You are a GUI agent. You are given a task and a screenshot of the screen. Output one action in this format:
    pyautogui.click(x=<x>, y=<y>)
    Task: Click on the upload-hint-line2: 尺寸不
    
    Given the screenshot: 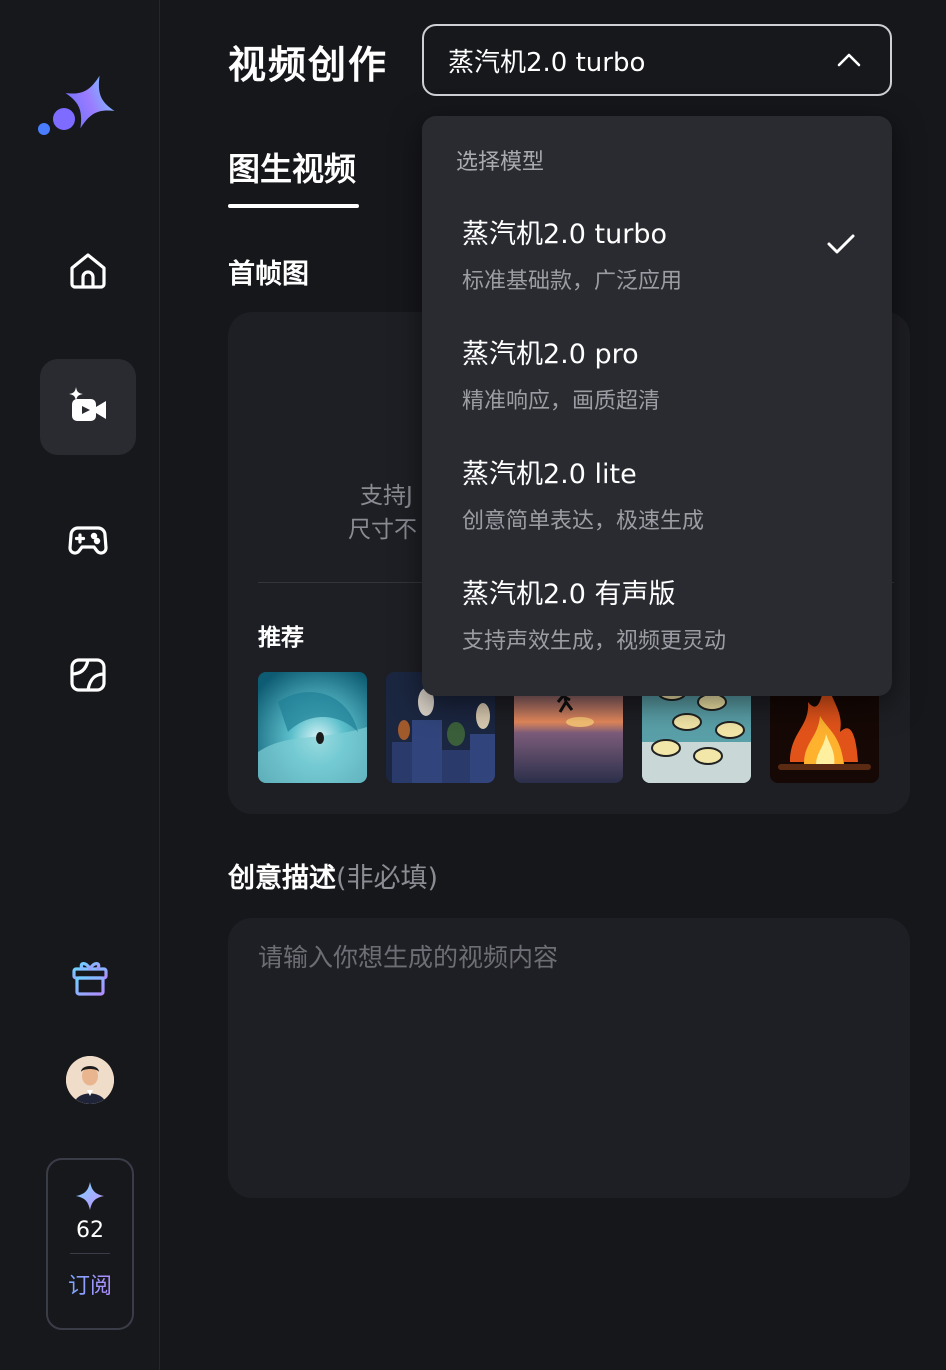 What is the action you would take?
    pyautogui.click(x=382, y=530)
    